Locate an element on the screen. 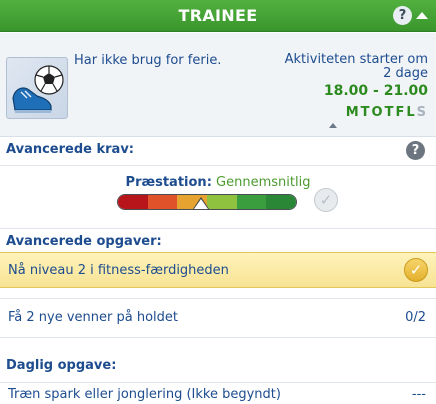 The image size is (436, 404). performance-label: Præstation: Gennemsnitlig is located at coordinates (218, 182).